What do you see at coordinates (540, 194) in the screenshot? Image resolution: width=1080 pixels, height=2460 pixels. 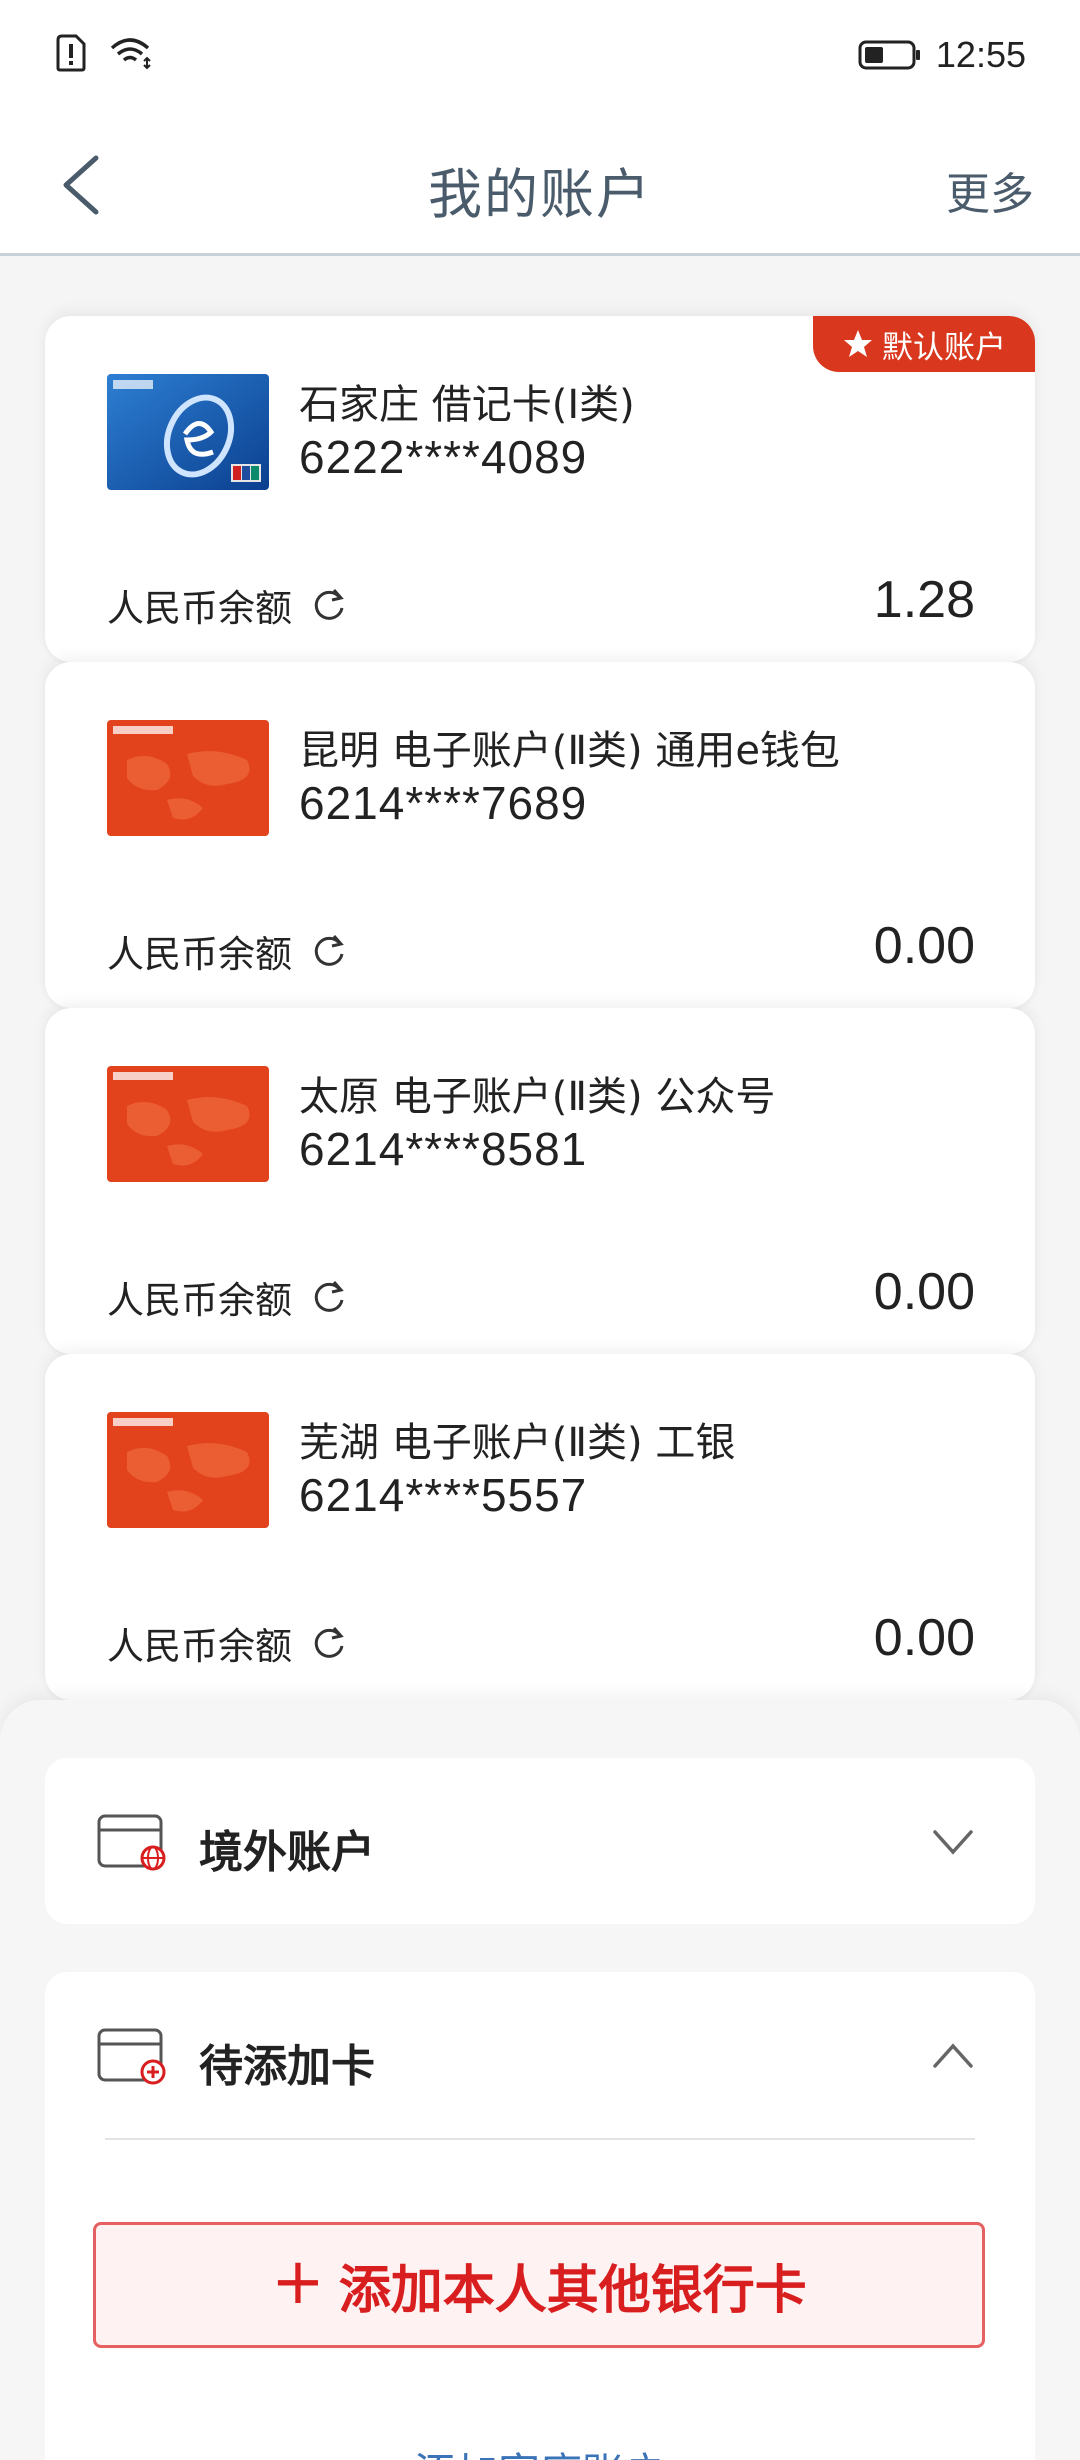 I see `page-title: 我的账户` at bounding box center [540, 194].